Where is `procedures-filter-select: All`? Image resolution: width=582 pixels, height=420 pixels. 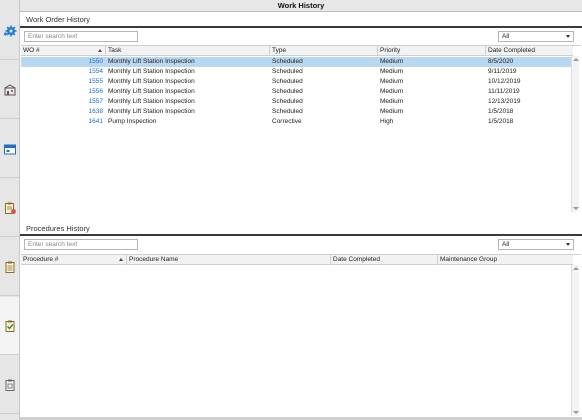
procedures-filter-select: All is located at coordinates (536, 244).